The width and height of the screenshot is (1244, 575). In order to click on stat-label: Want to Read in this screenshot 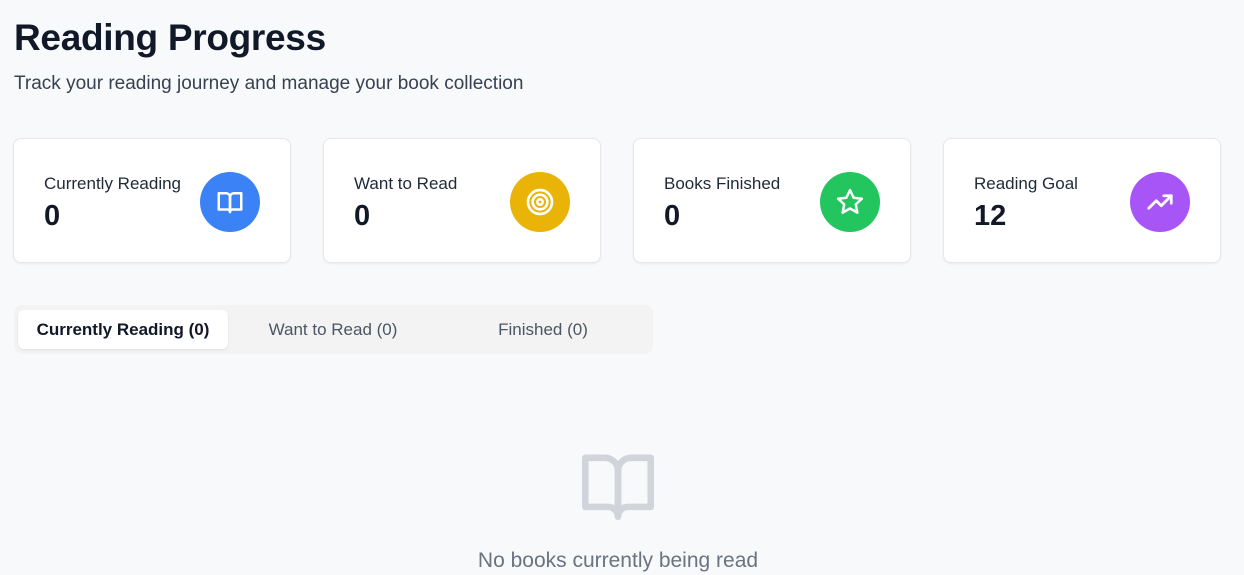, I will do `click(406, 183)`.